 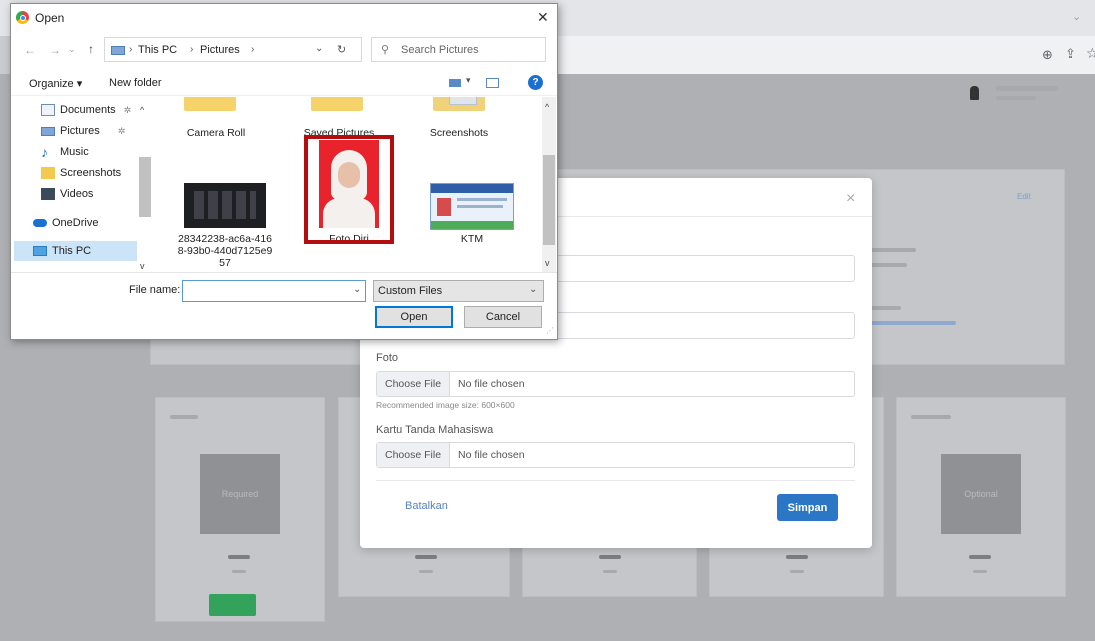 I want to click on file-list-scrollbar: ^ v, so click(x=549, y=184).